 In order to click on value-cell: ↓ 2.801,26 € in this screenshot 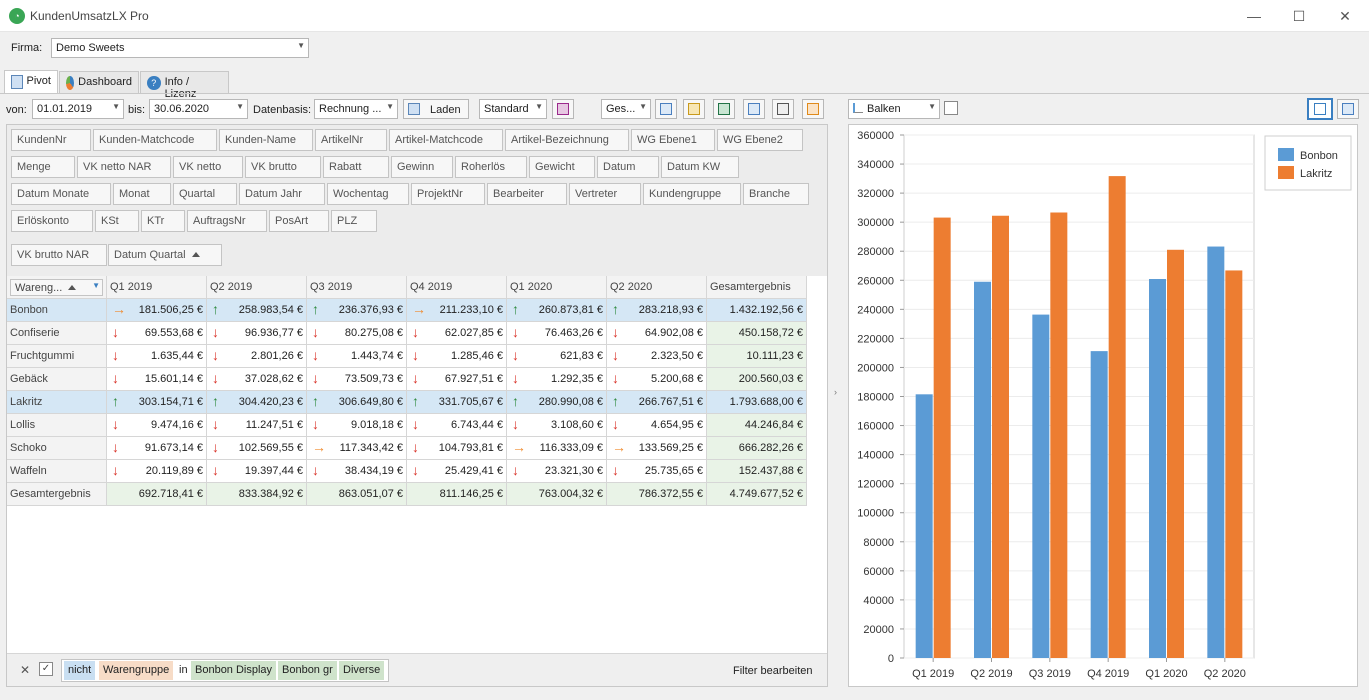, I will do `click(257, 356)`.